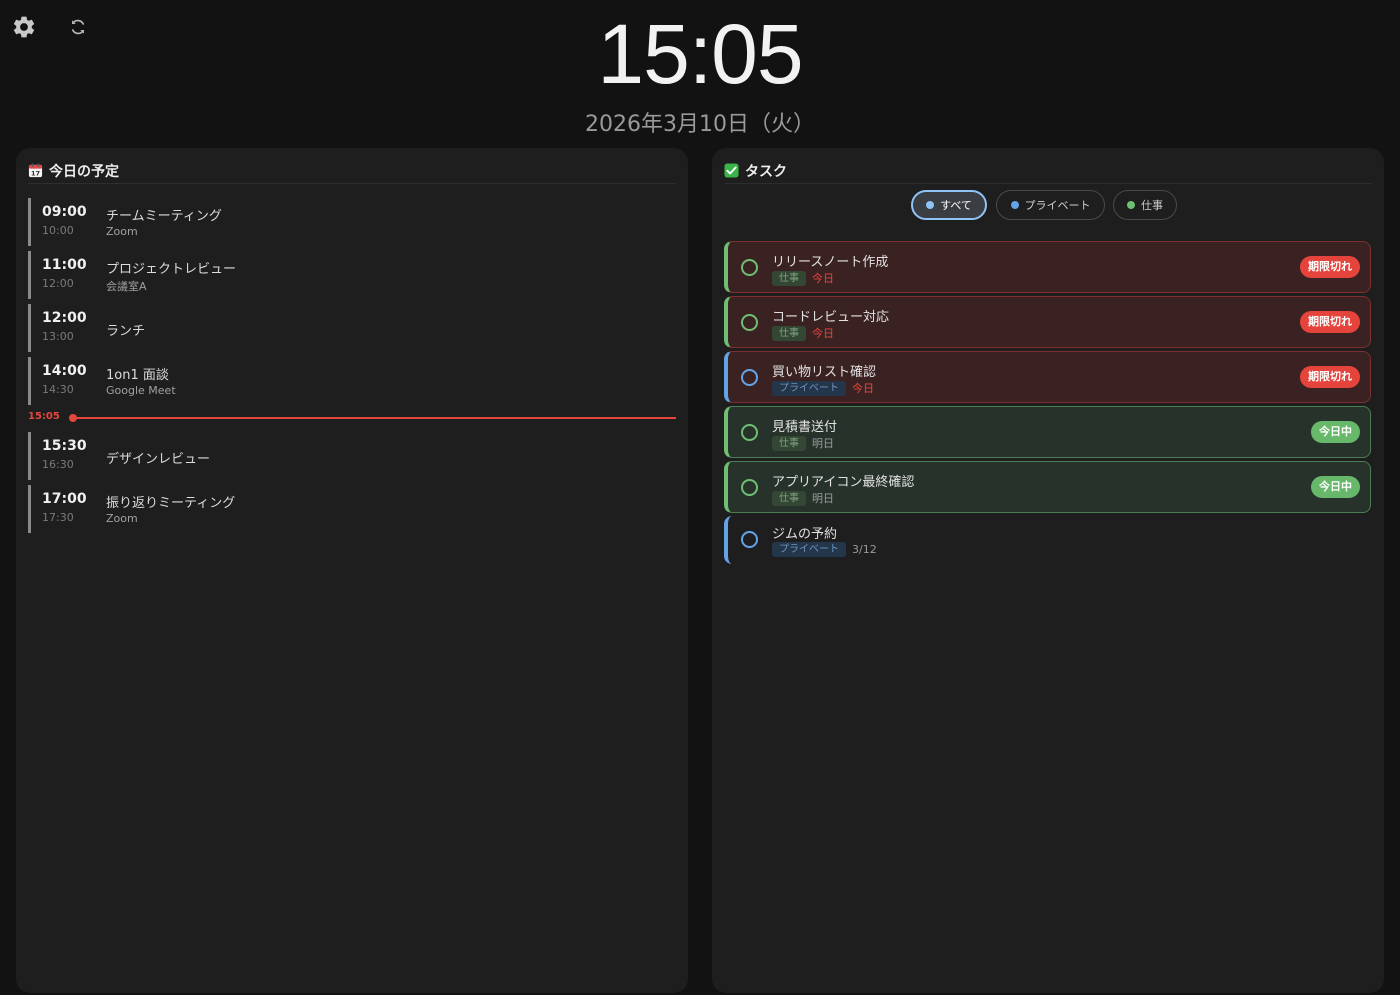 The height and width of the screenshot is (995, 1400). What do you see at coordinates (64, 446) in the screenshot?
I see `event-start-time: 15:30` at bounding box center [64, 446].